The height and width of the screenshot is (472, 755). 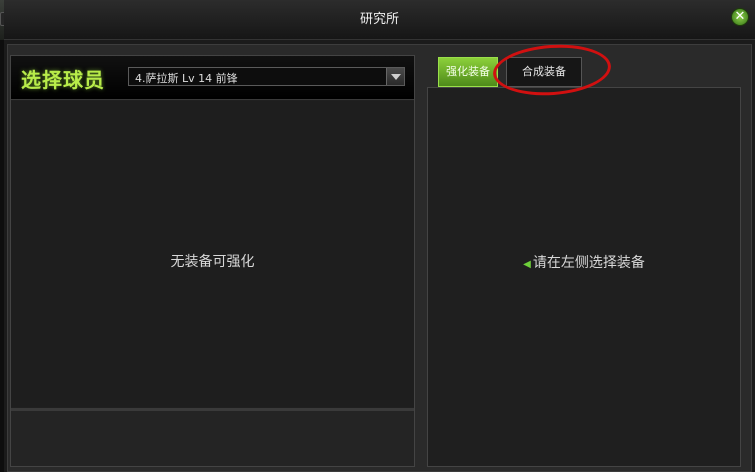 I want to click on select-equipment-hint-text: 请在左侧选择装备, so click(x=588, y=263).